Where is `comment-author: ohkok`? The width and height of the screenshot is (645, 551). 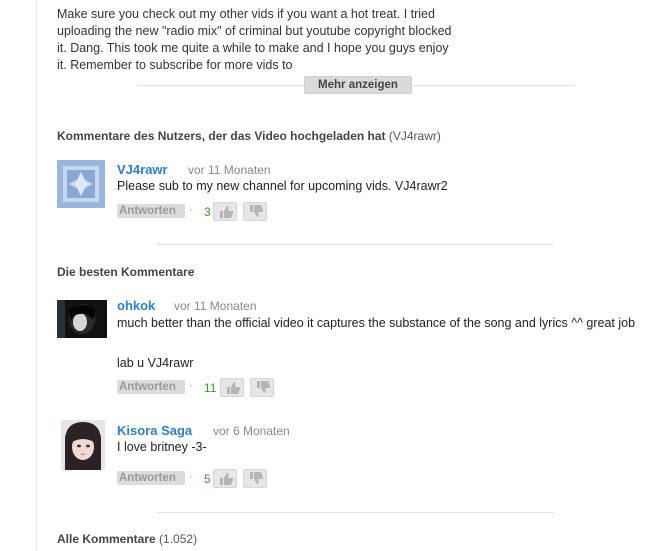 comment-author: ohkok is located at coordinates (136, 305).